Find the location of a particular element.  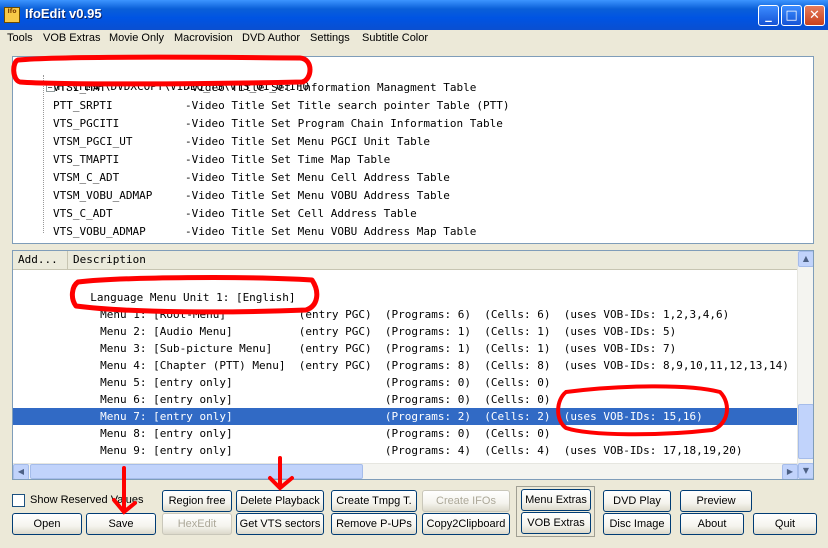

horizontal-scroll-thumb is located at coordinates (196, 471).